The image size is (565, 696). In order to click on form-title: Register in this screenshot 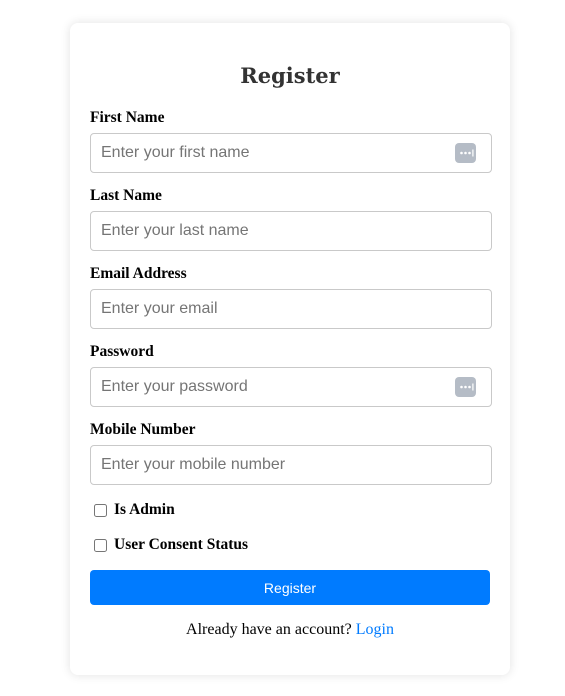, I will do `click(290, 75)`.